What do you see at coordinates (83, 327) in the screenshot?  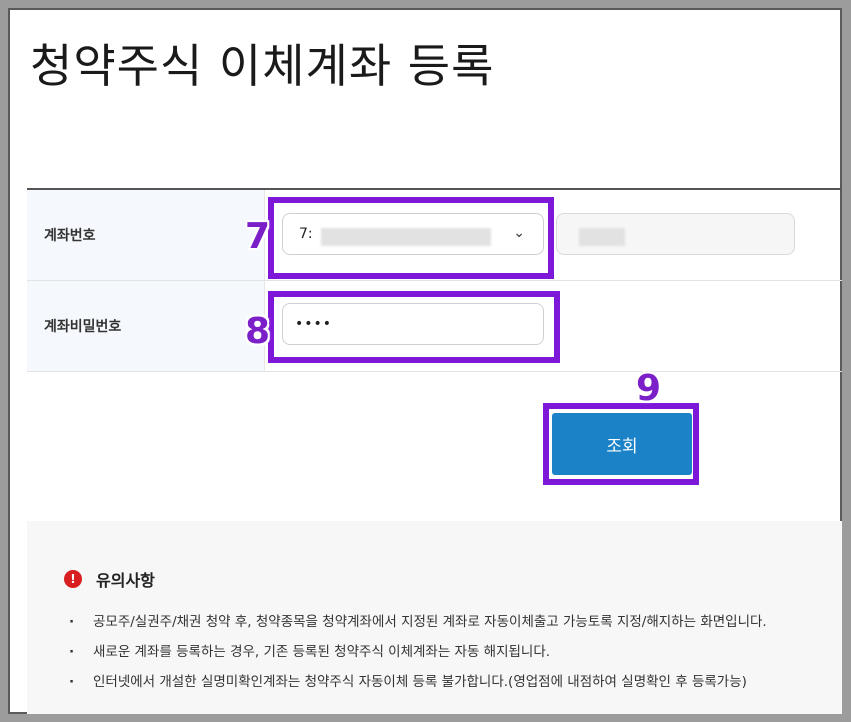 I see `password-label: 계좌비밀번호` at bounding box center [83, 327].